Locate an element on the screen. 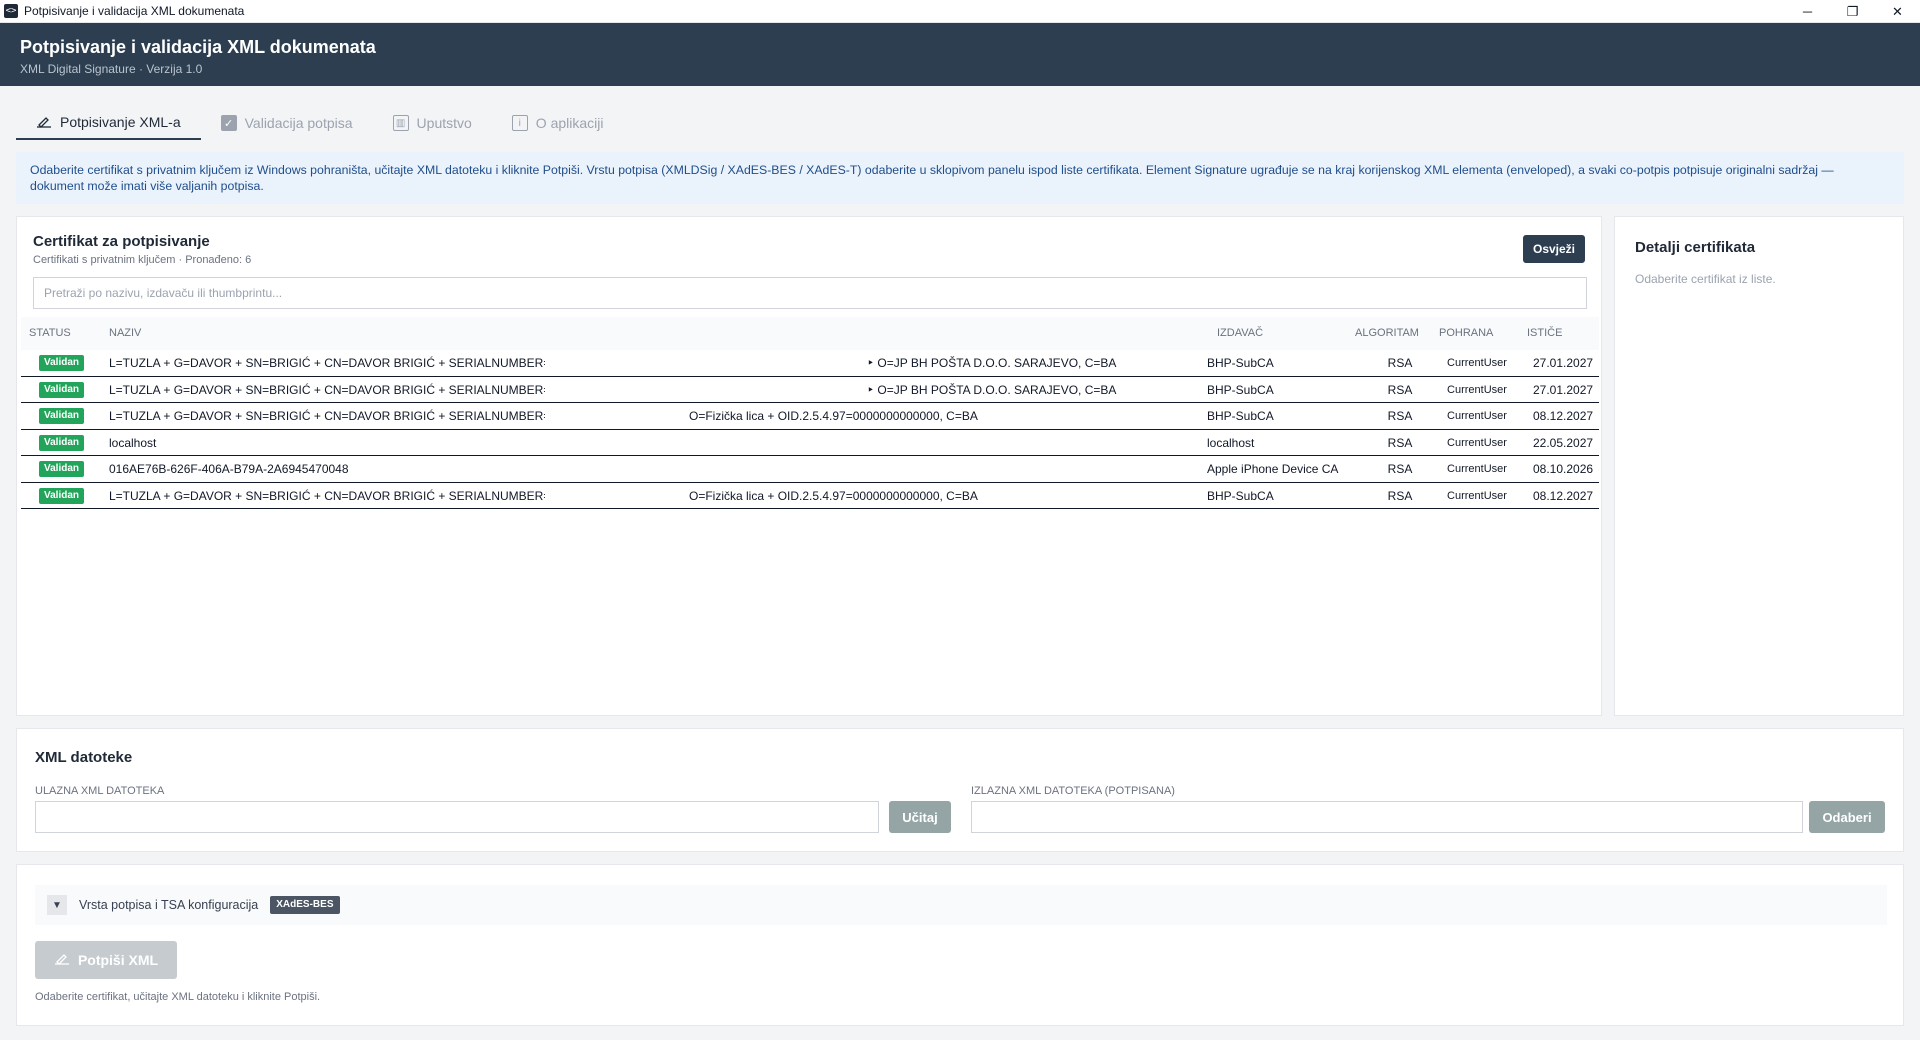 This screenshot has width=1920, height=1040. info-icon: i is located at coordinates (519, 123).